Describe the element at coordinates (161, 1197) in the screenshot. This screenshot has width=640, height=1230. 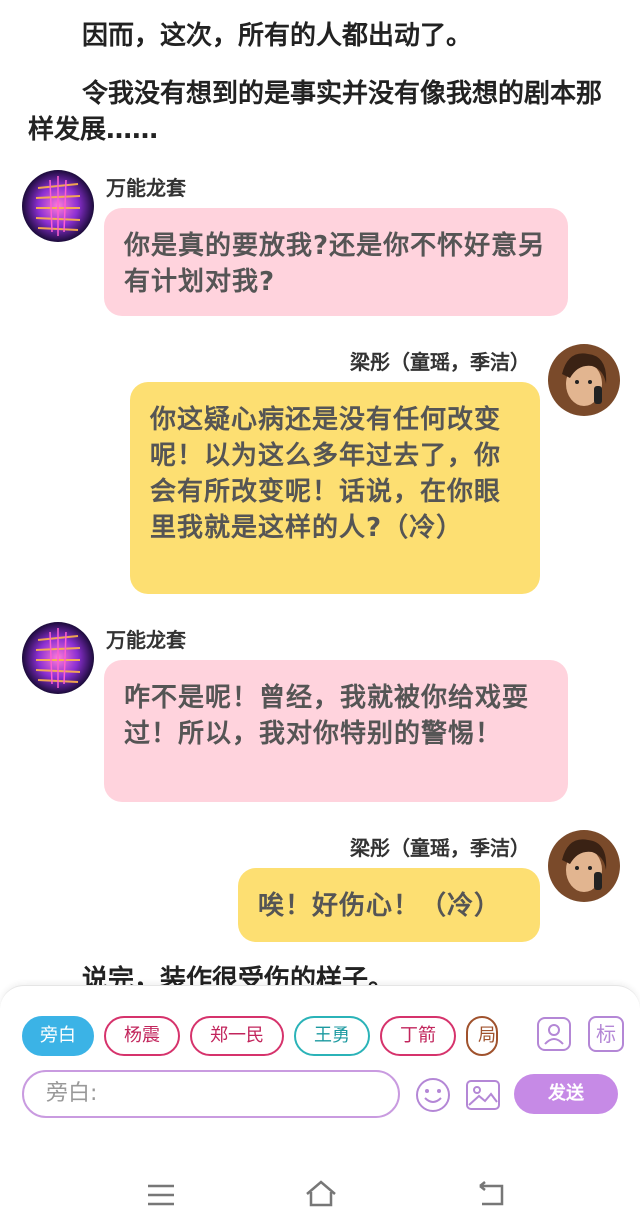
I see `menu-icon` at that location.